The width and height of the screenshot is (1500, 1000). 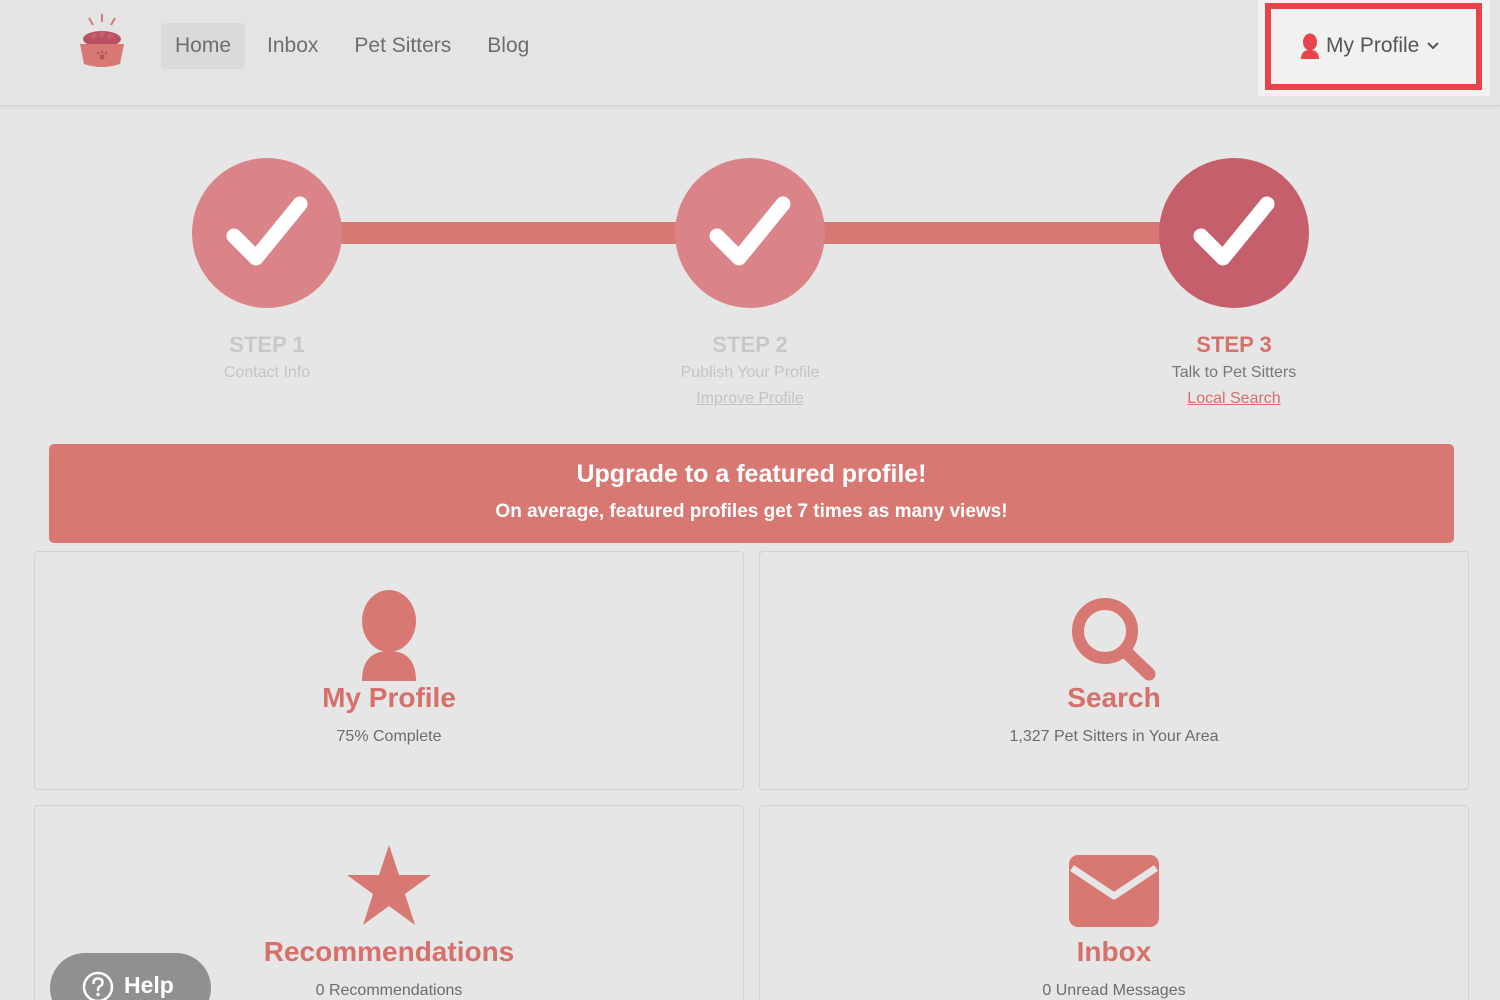 What do you see at coordinates (508, 46) in the screenshot?
I see `nav-blog: Blog` at bounding box center [508, 46].